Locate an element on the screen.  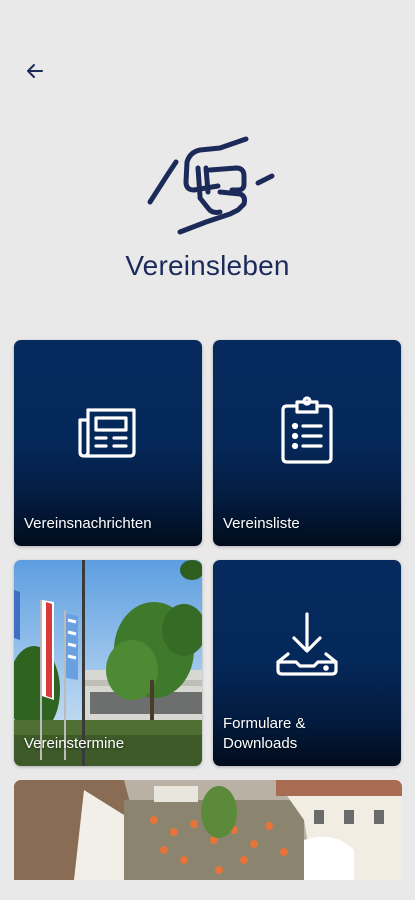
tile-vereinsnachrichten: Vereinsnachrichten is located at coordinates (108, 443).